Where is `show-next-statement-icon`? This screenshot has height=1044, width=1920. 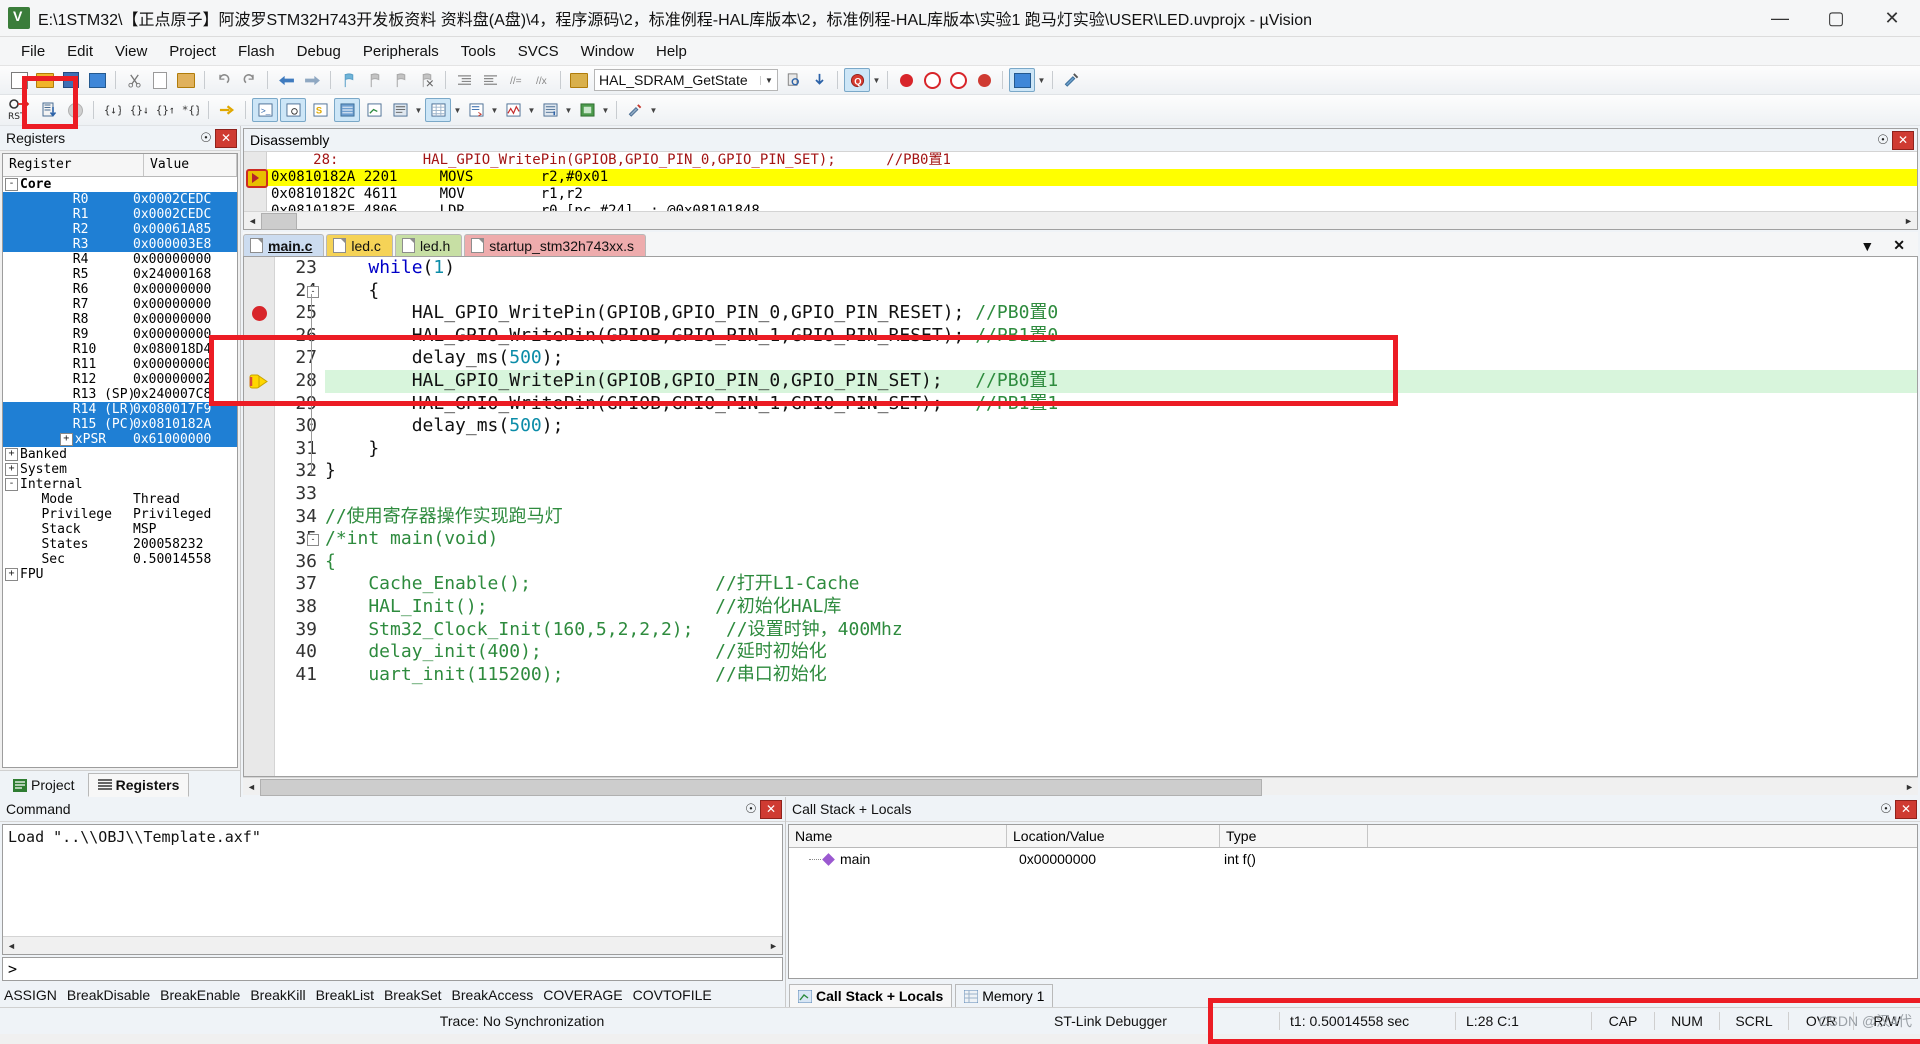 show-next-statement-icon is located at coordinates (227, 110).